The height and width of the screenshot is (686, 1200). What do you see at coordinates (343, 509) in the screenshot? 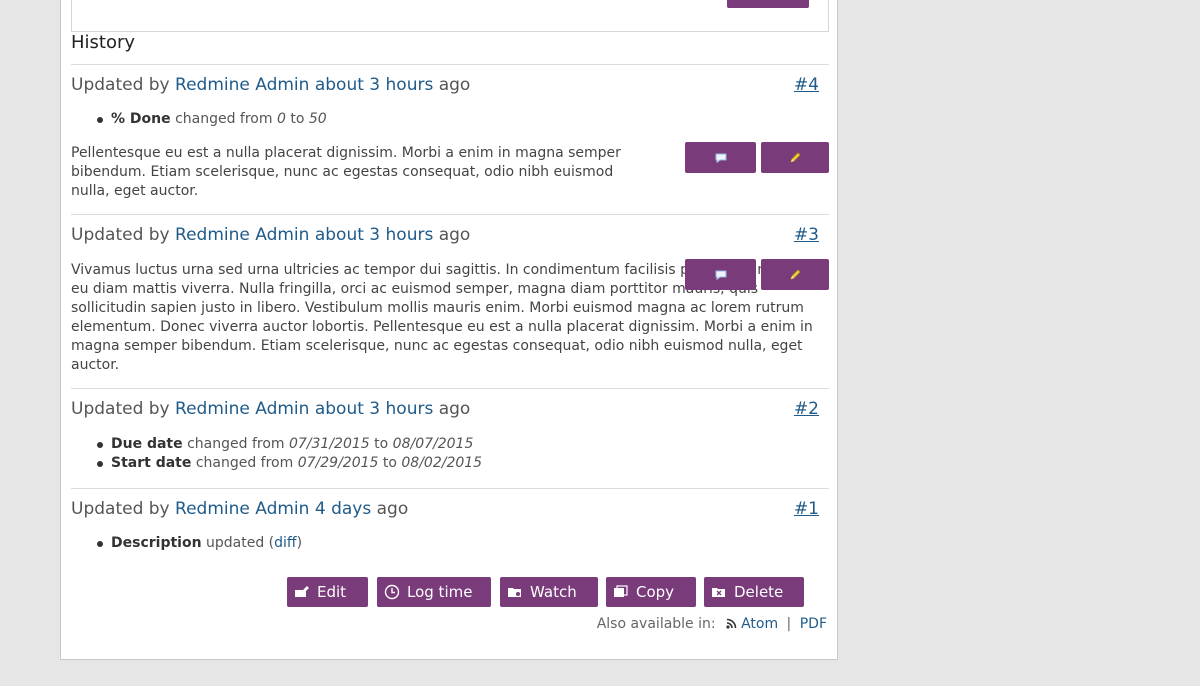
I see `time-link: 4 days` at bounding box center [343, 509].